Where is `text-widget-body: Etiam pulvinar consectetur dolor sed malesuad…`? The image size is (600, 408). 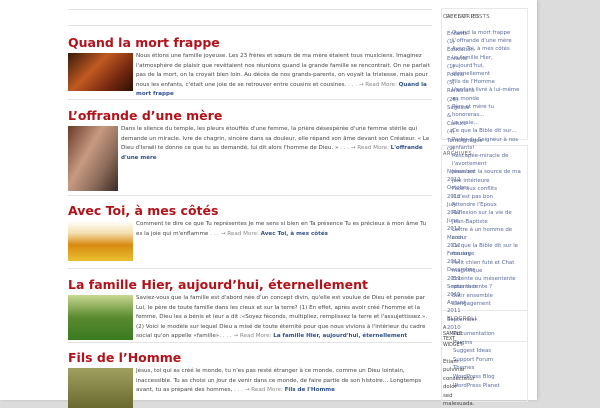 text-widget-body: Etiam pulvinar consectetur dolor sed malesuad… is located at coordinates (459, 383).